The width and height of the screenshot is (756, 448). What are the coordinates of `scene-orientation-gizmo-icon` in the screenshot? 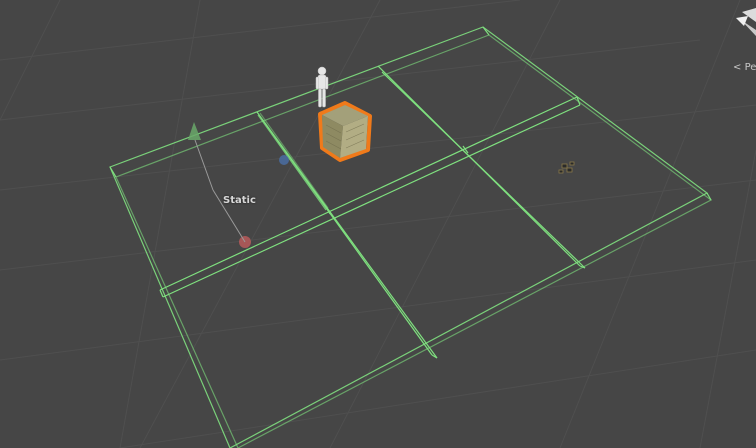 It's located at (746, 22).